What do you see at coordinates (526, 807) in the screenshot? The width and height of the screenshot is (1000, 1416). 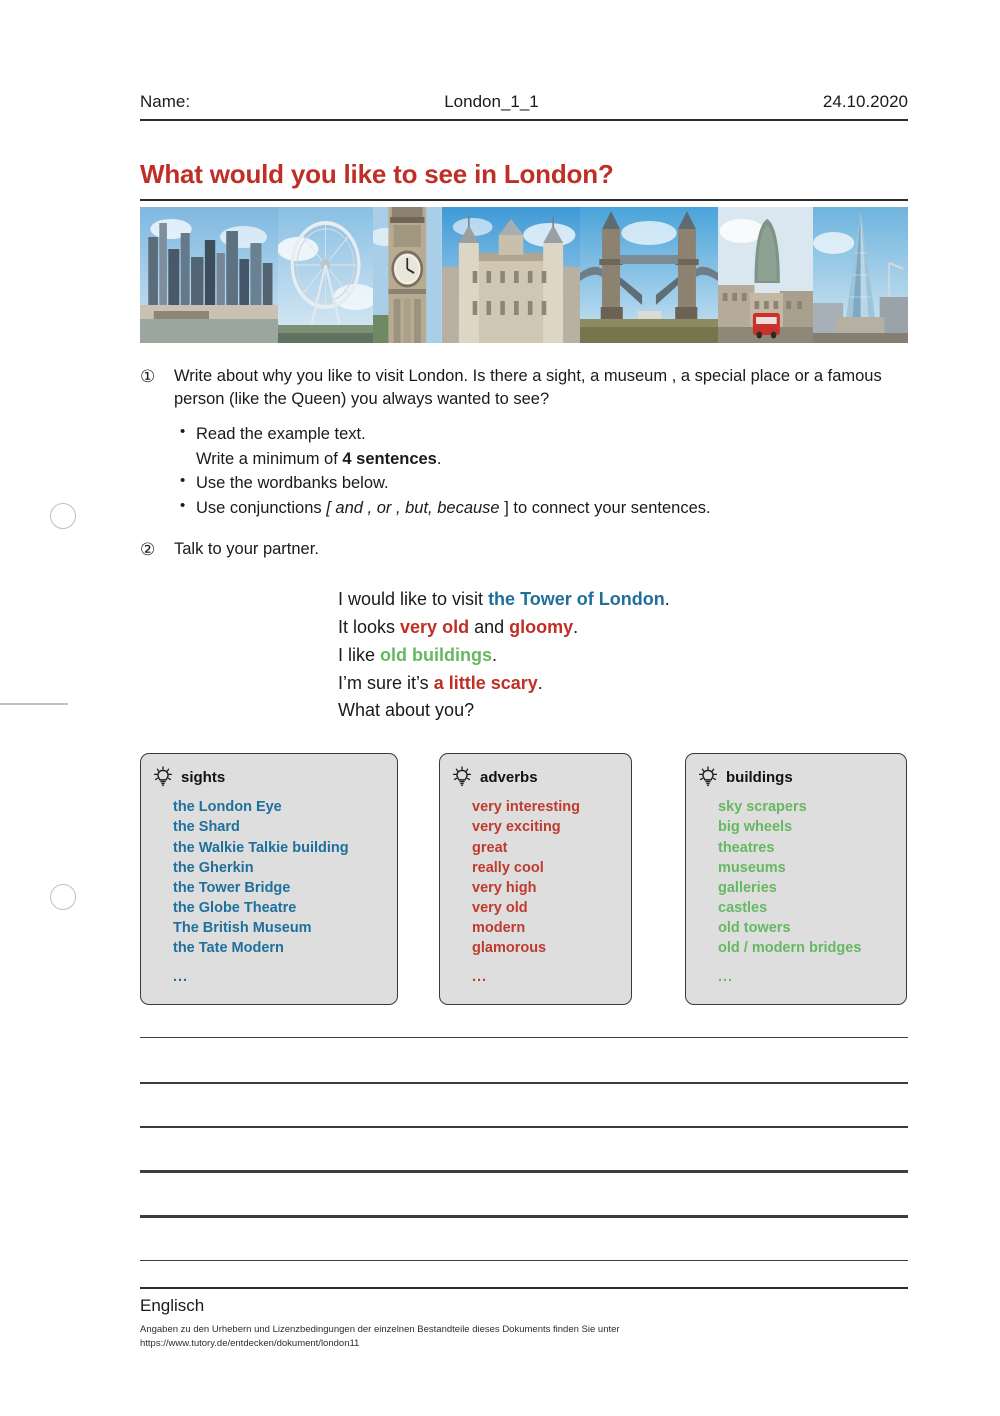 I see `list-item: very interesting` at bounding box center [526, 807].